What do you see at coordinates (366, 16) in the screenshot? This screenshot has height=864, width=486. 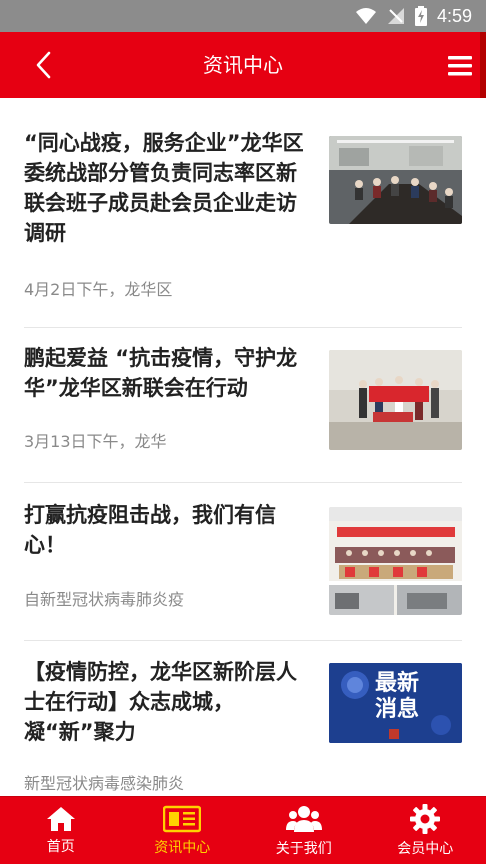 I see `wifi-icon` at bounding box center [366, 16].